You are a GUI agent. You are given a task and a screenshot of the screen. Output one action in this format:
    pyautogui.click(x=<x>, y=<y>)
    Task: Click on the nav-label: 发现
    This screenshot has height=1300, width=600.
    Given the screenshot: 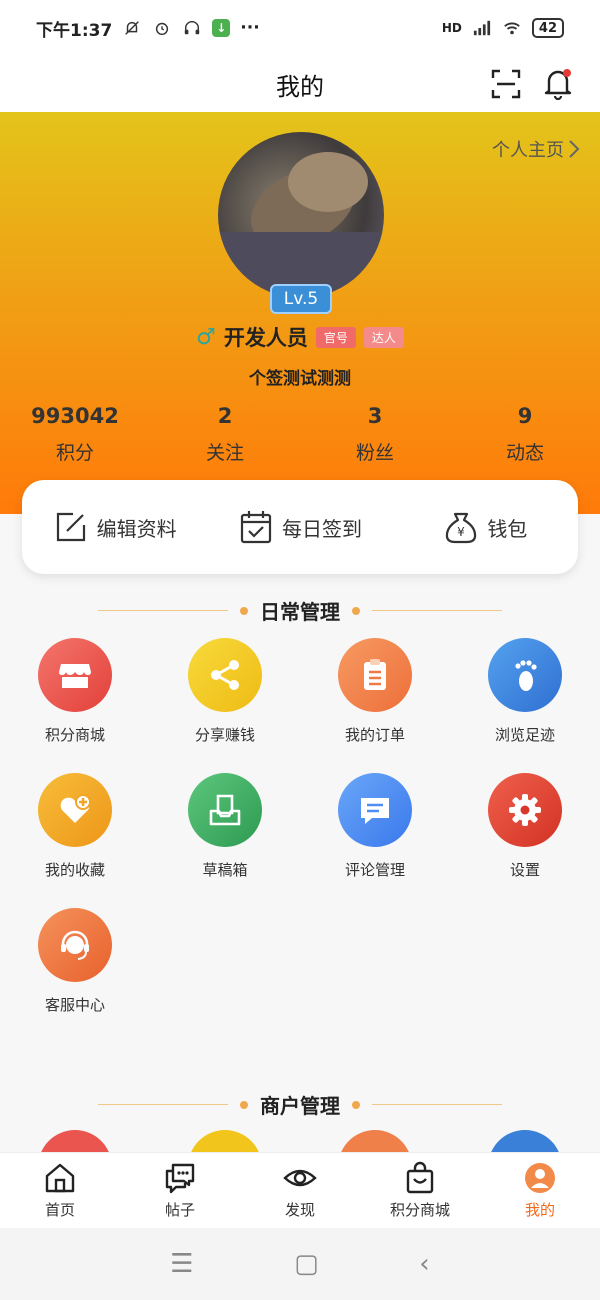 What is the action you would take?
    pyautogui.click(x=299, y=1210)
    